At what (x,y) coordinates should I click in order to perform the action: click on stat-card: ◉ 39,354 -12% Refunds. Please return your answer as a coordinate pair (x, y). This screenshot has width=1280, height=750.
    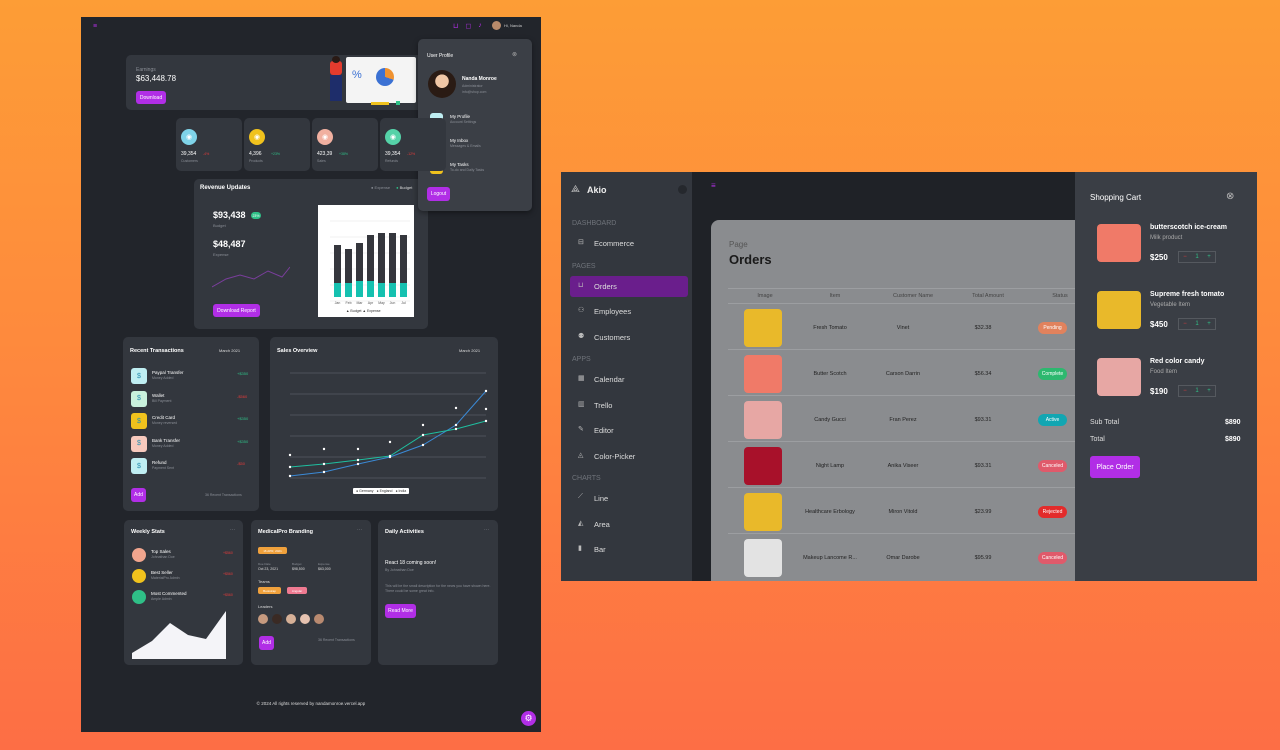
    Looking at the image, I should click on (413, 144).